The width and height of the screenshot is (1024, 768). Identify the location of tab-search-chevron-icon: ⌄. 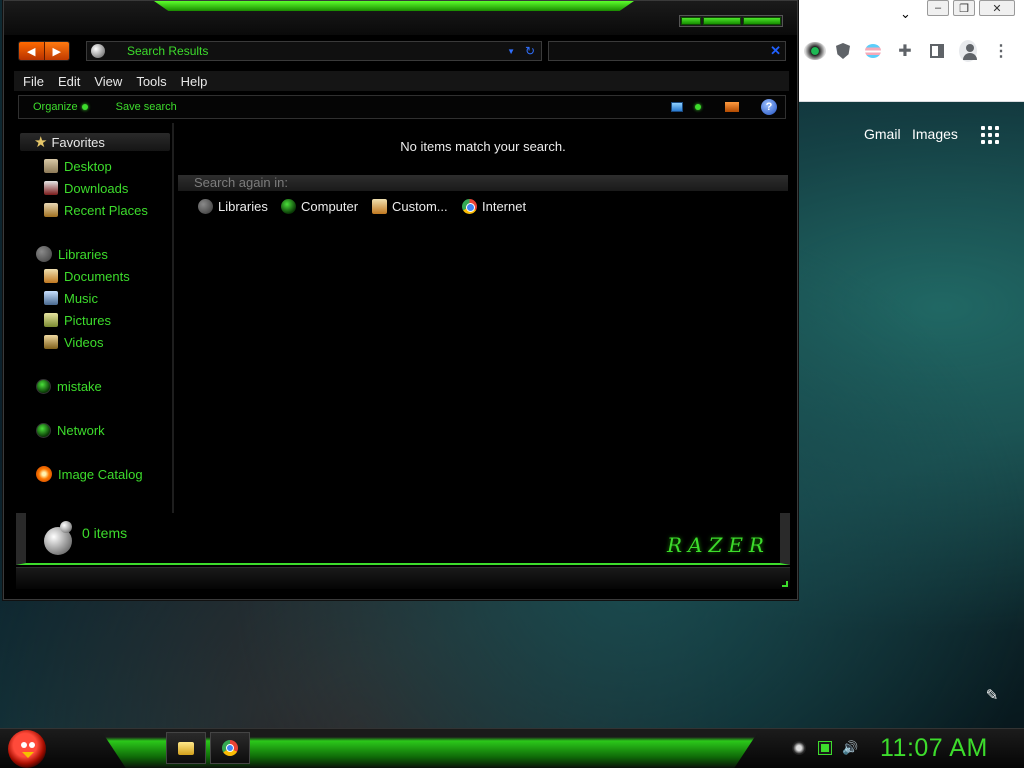
(905, 14).